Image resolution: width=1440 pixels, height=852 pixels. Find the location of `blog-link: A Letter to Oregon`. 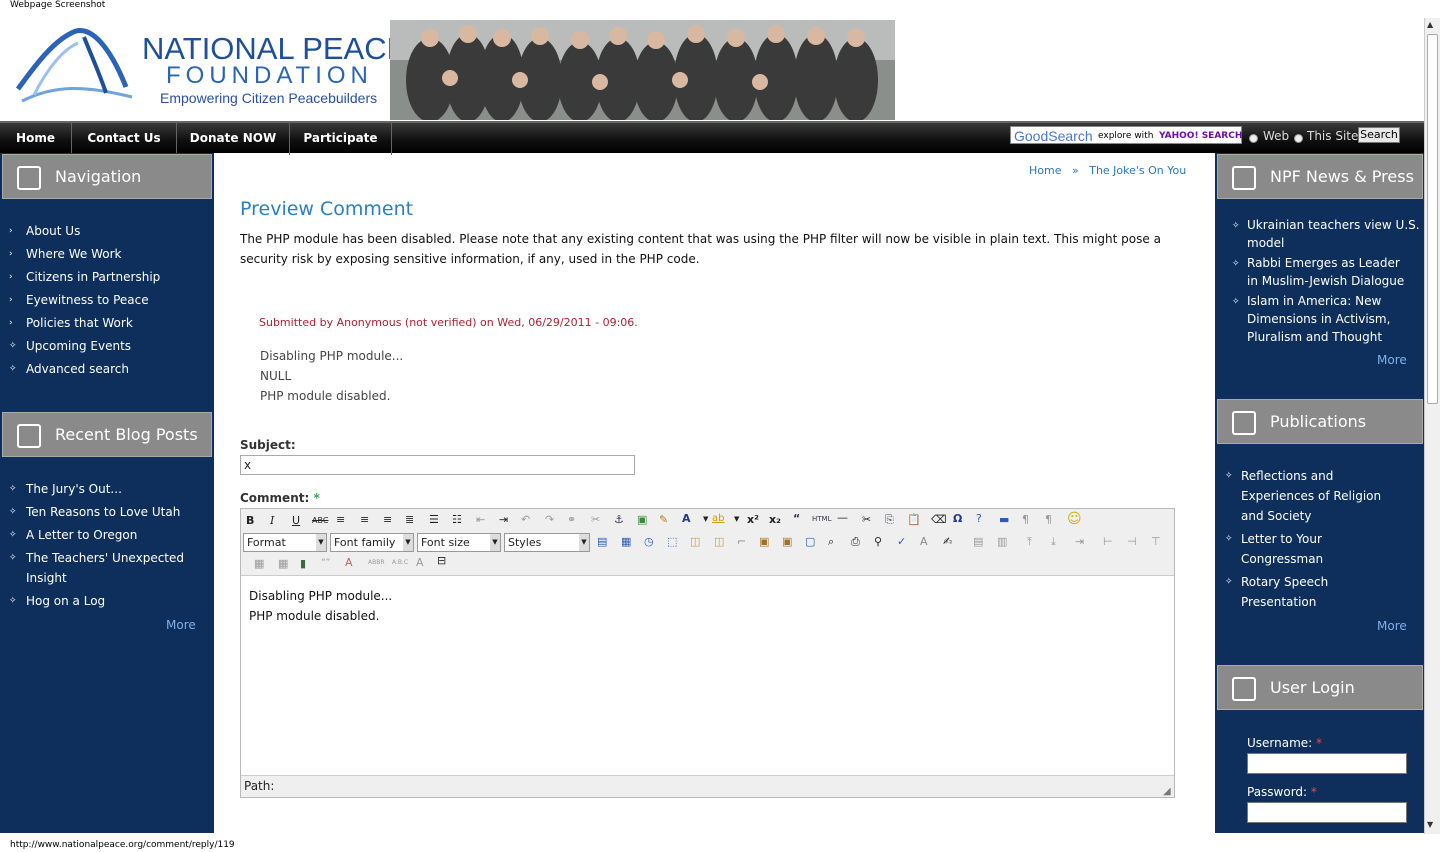

blog-link: A Letter to Oregon is located at coordinates (81, 535).